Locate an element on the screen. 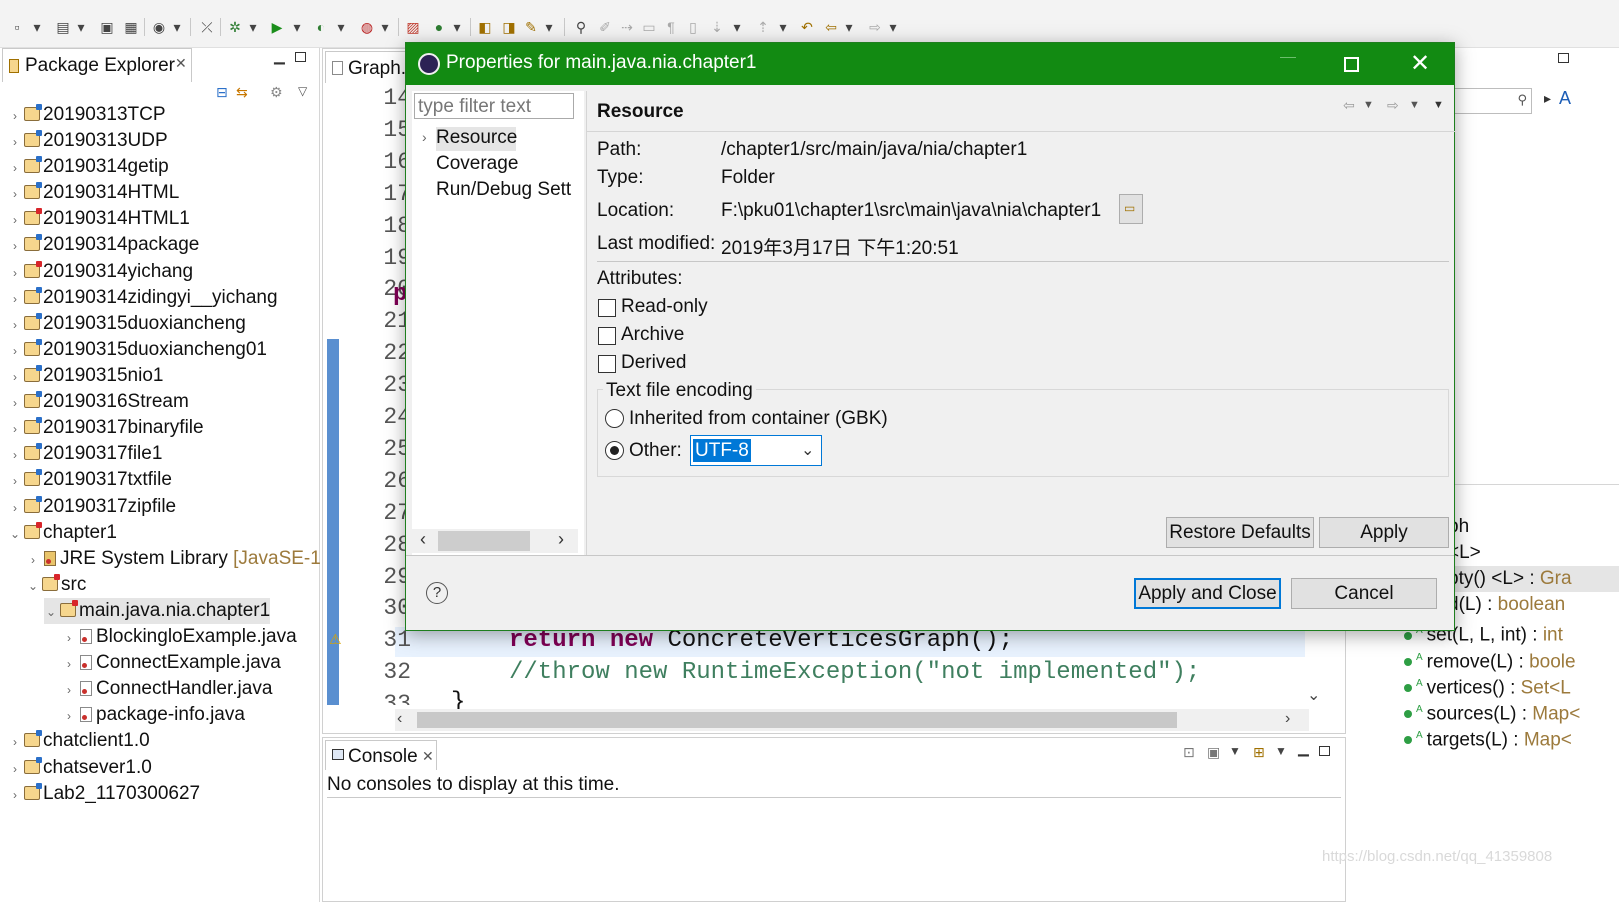 This screenshot has width=1619, height=902. project-item: › 20190313UDP is located at coordinates (88, 141).